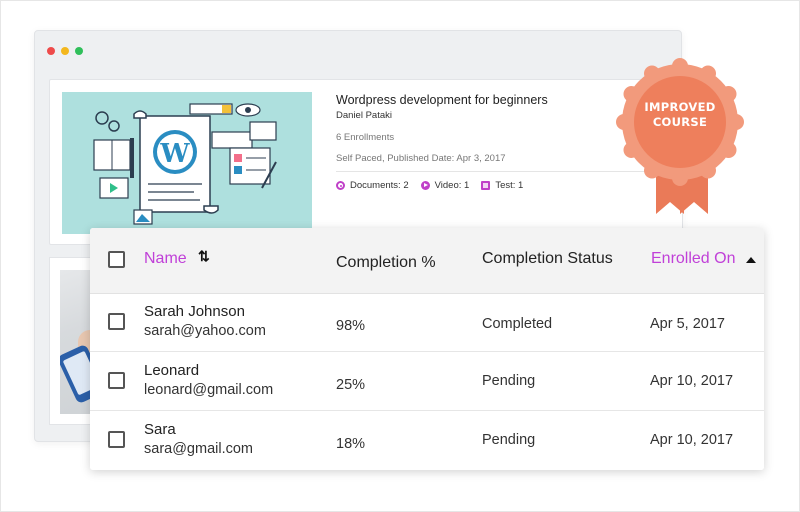 This screenshot has width=800, height=512. Describe the element at coordinates (351, 326) in the screenshot. I see `row-completion-pct: 98%` at that location.